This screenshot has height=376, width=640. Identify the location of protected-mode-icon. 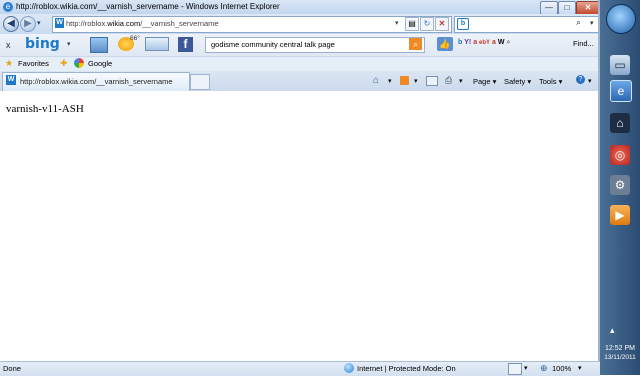
(515, 369).